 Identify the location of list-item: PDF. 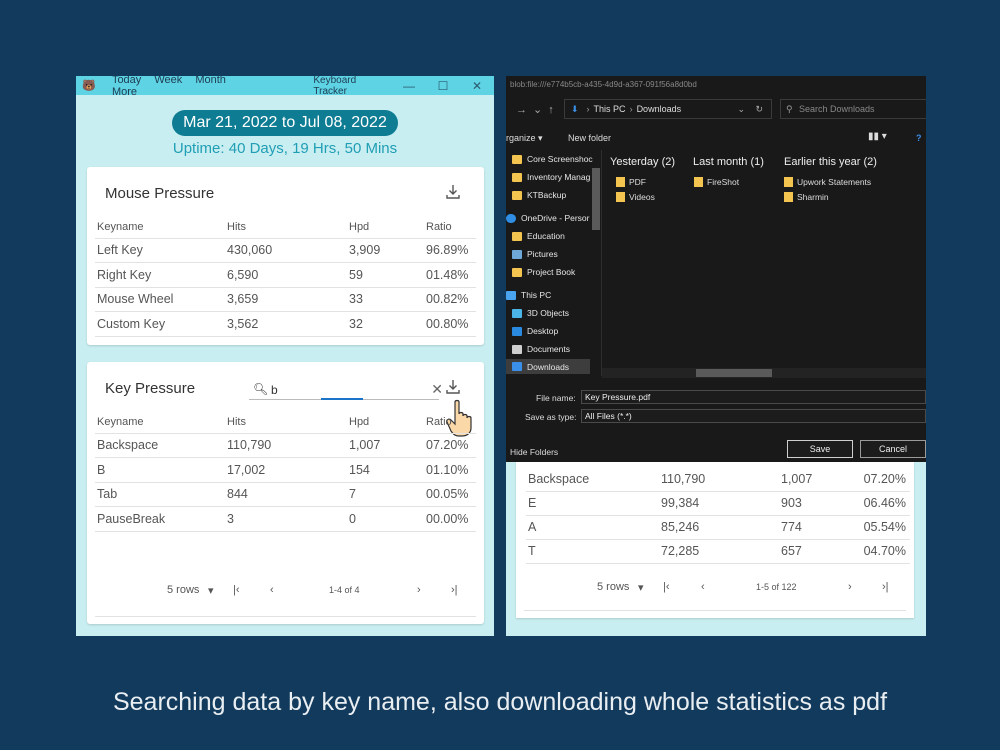
(631, 182).